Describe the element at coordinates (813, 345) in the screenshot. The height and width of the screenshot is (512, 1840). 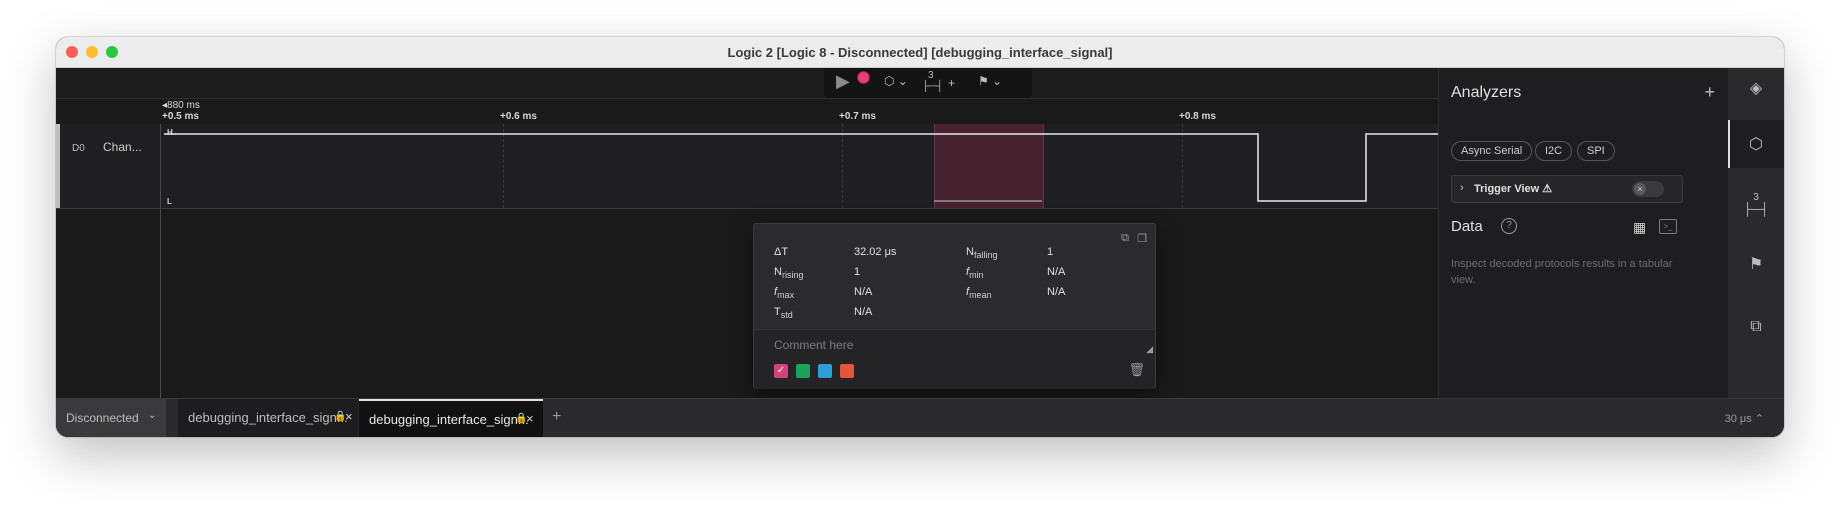
I see `comment-input: Comment here` at that location.